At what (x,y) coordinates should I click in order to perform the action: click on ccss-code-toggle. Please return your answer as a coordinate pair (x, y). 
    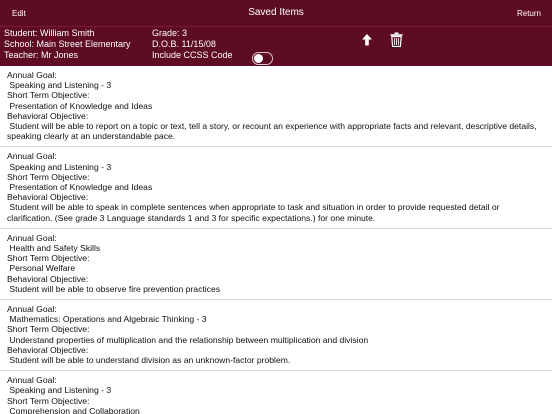
    Looking at the image, I should click on (262, 58).